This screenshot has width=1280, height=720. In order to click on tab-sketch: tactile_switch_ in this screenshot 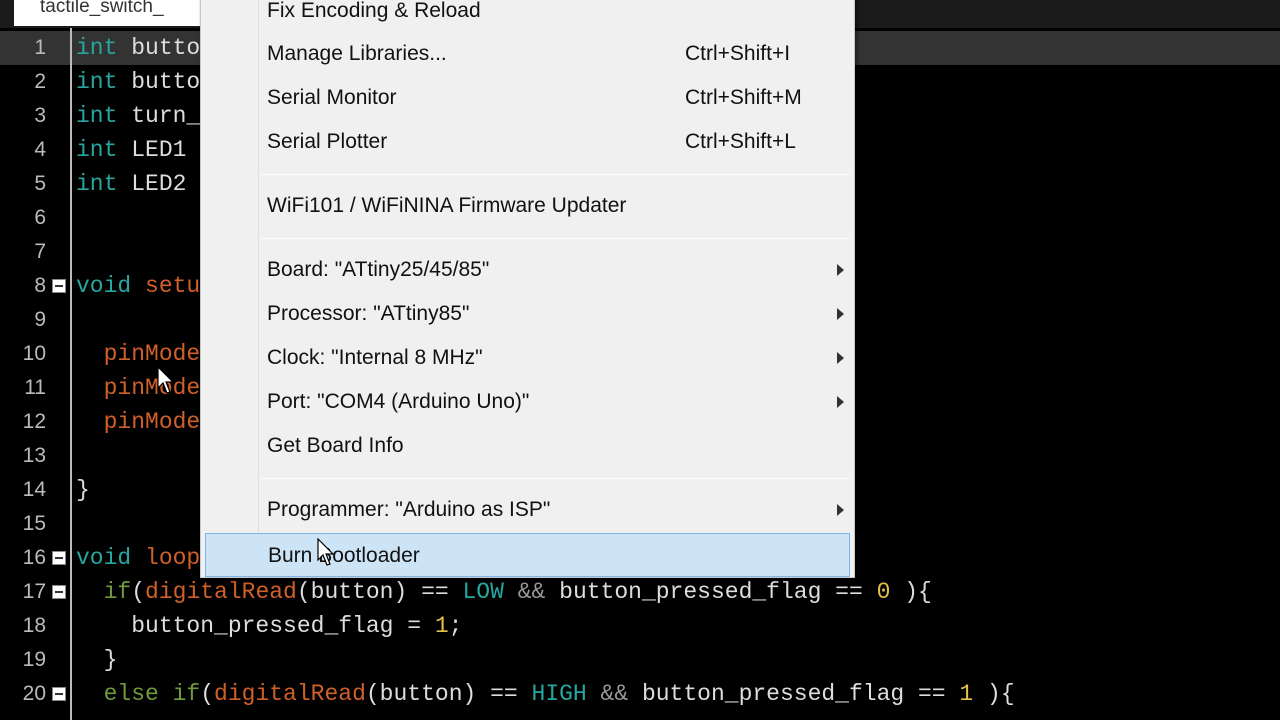, I will do `click(107, 13)`.